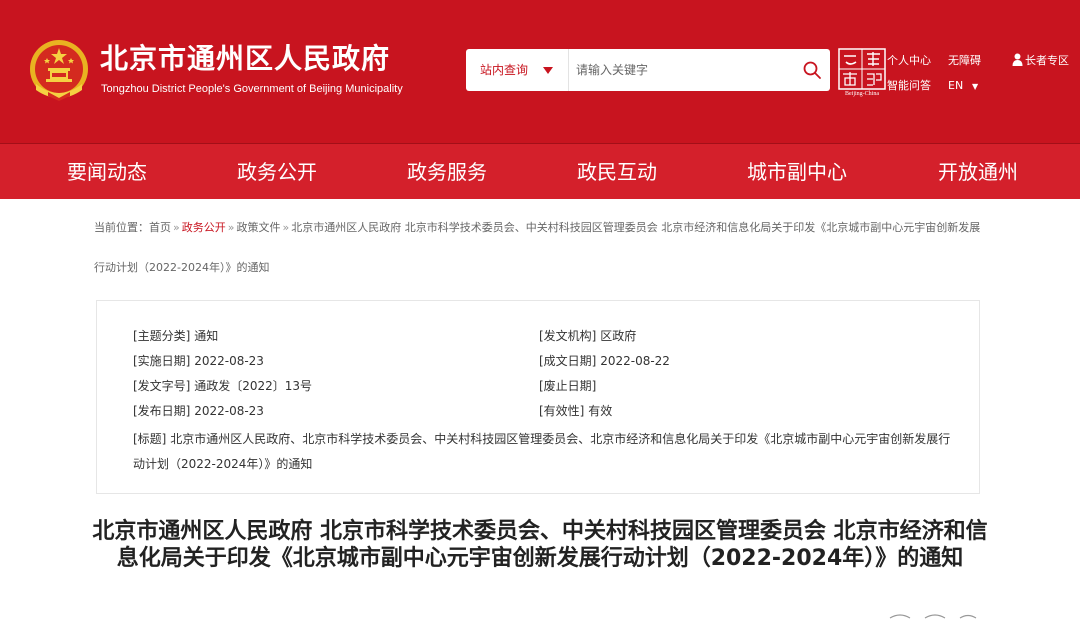 This screenshot has height=619, width=1080. I want to click on caret-down-icon, so click(548, 70).